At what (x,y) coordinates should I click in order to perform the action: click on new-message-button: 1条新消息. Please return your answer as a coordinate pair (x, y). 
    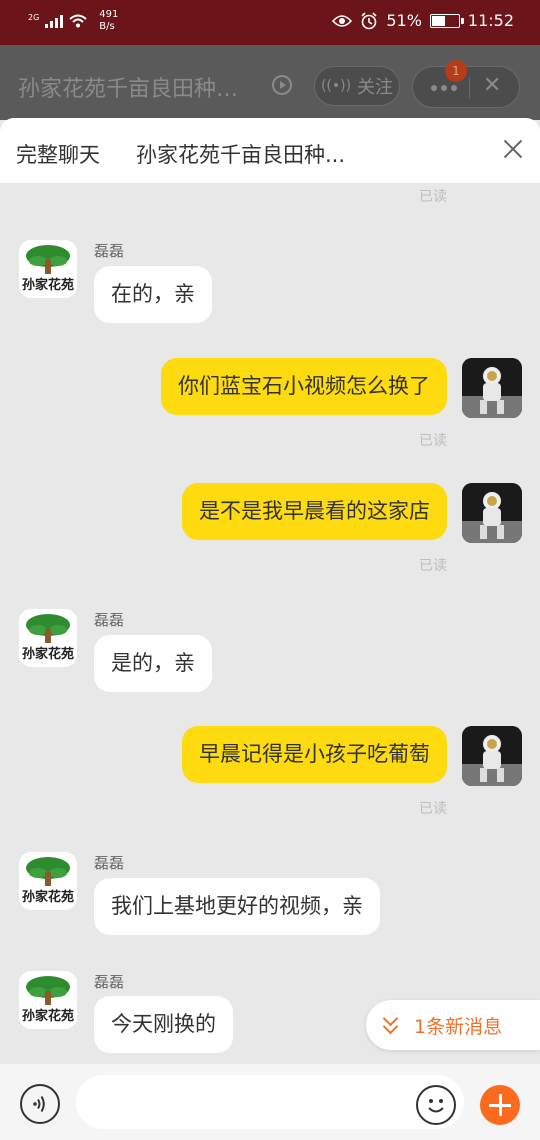
    Looking at the image, I should click on (453, 1025).